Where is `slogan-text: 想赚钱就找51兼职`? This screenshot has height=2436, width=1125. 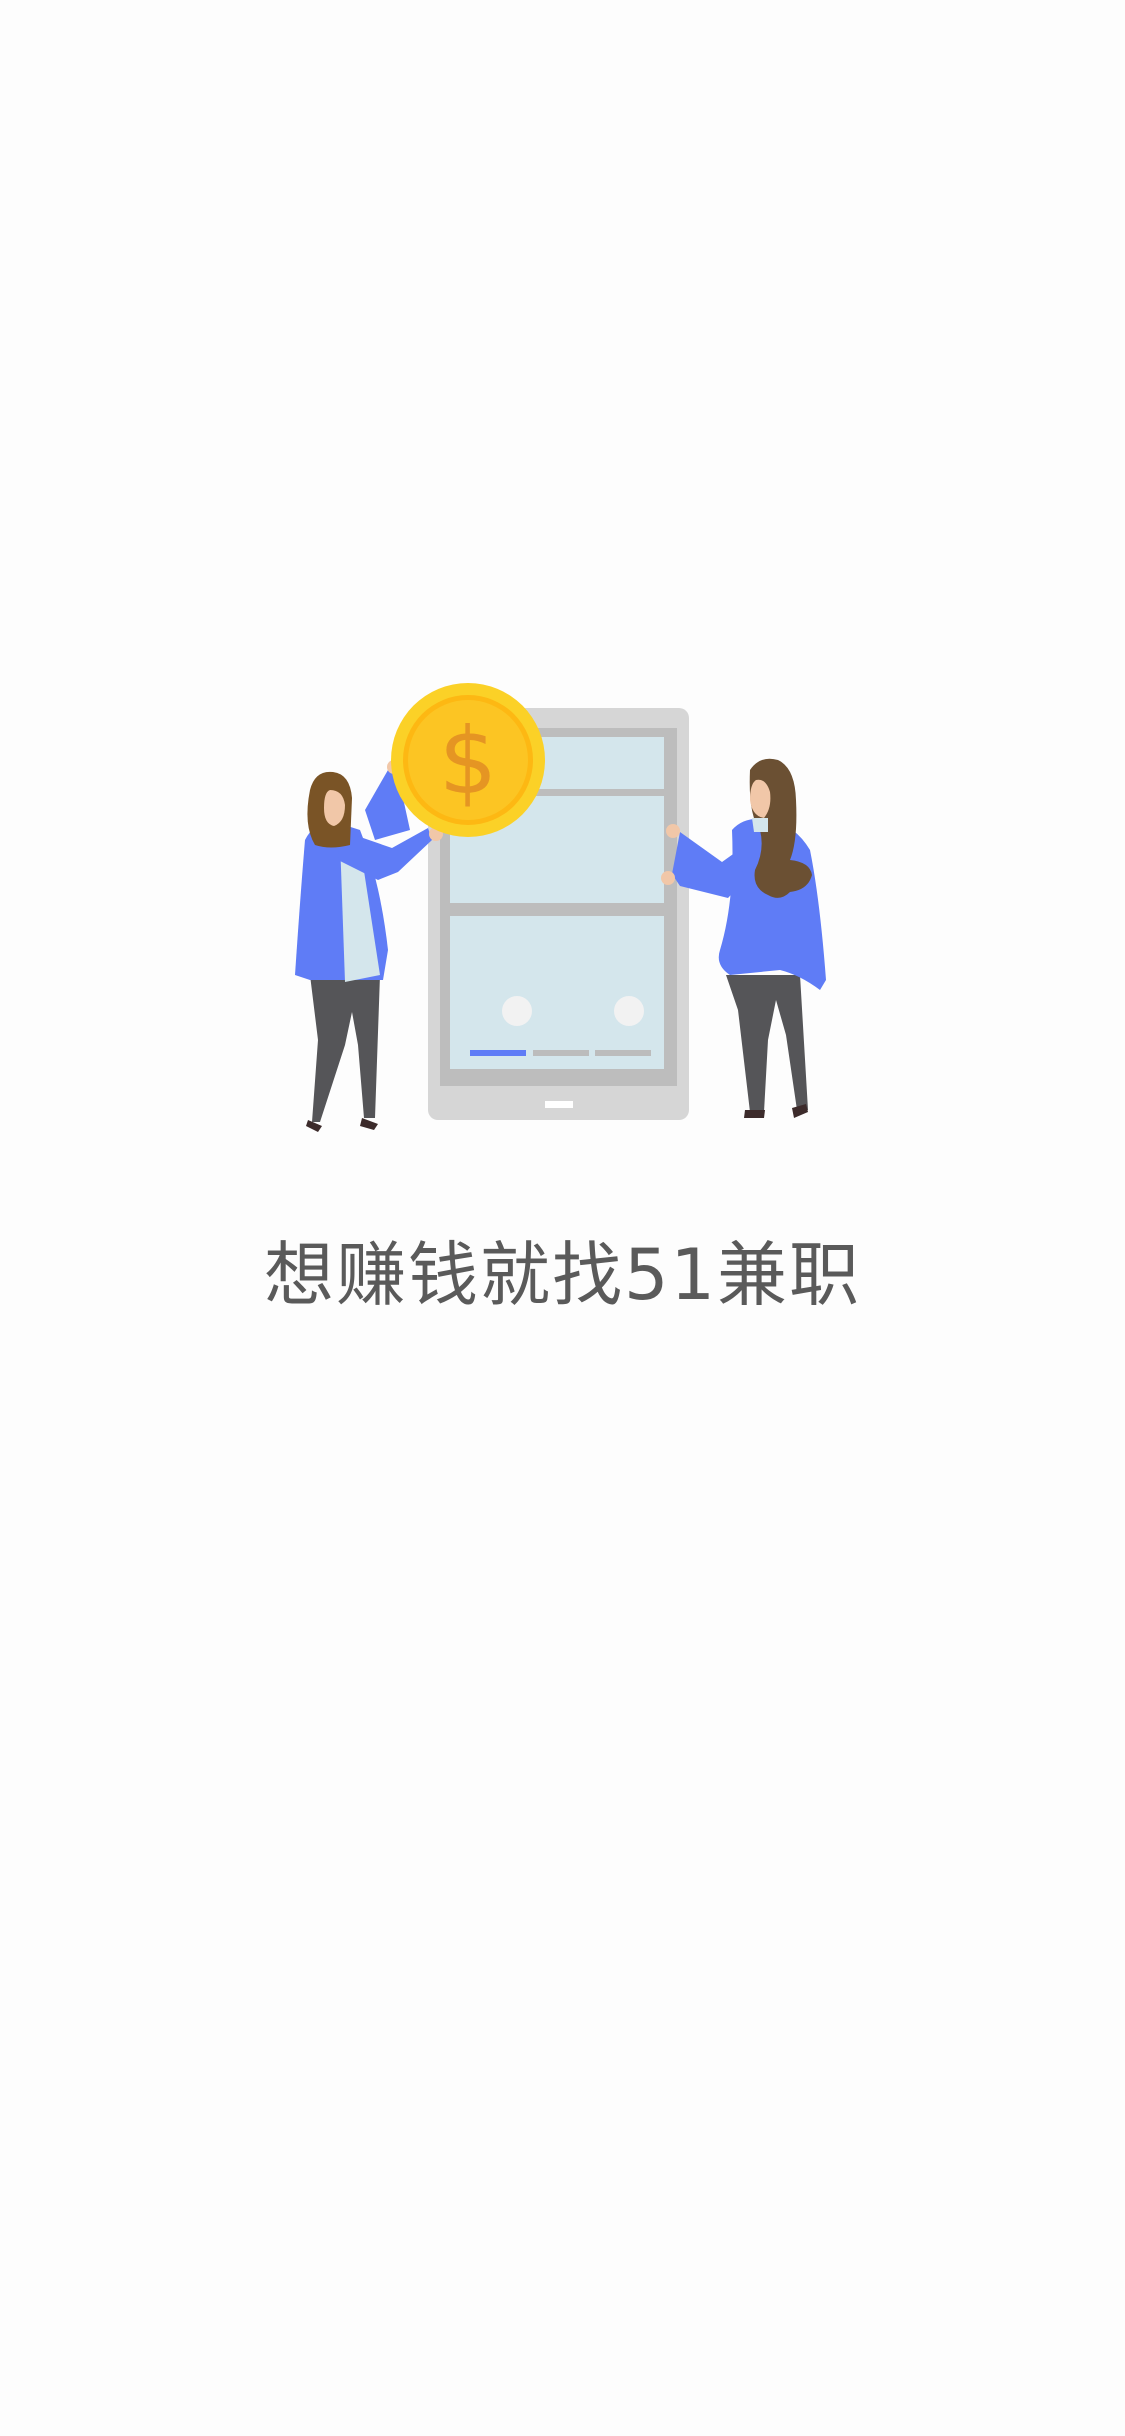
slogan-text: 想赚钱就找51兼职 is located at coordinates (562, 1275).